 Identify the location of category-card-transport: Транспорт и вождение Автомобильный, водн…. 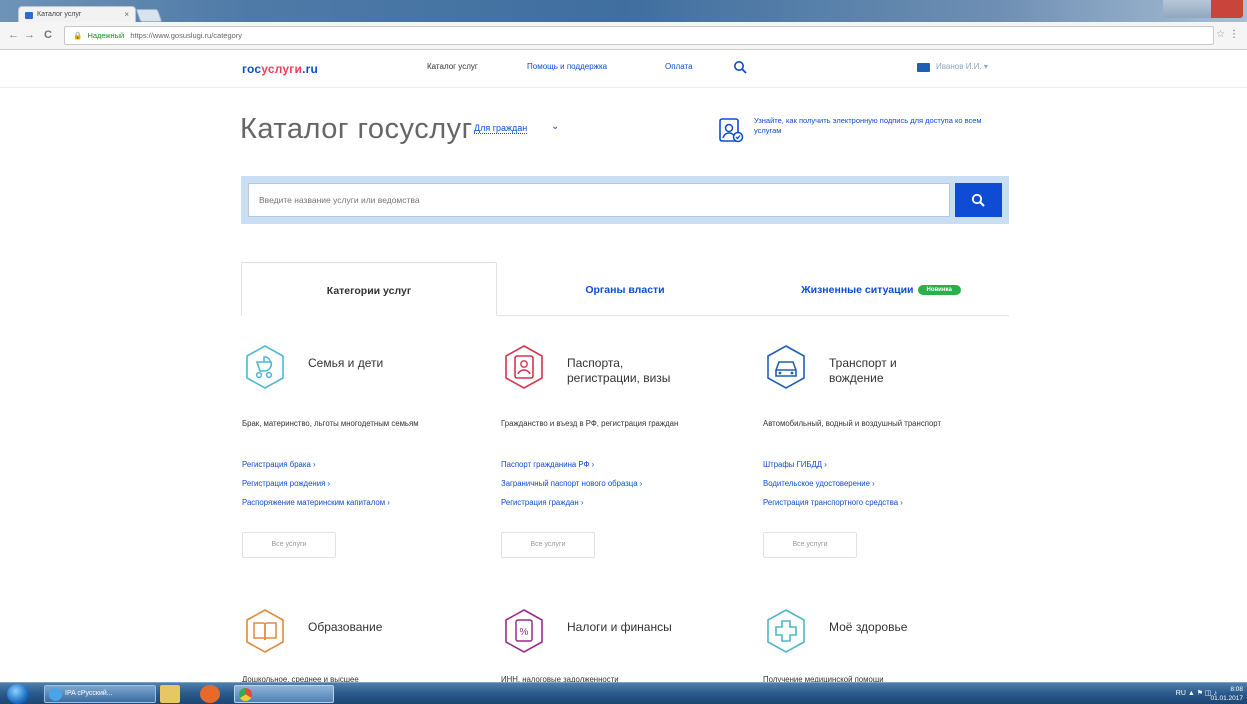
(881, 454).